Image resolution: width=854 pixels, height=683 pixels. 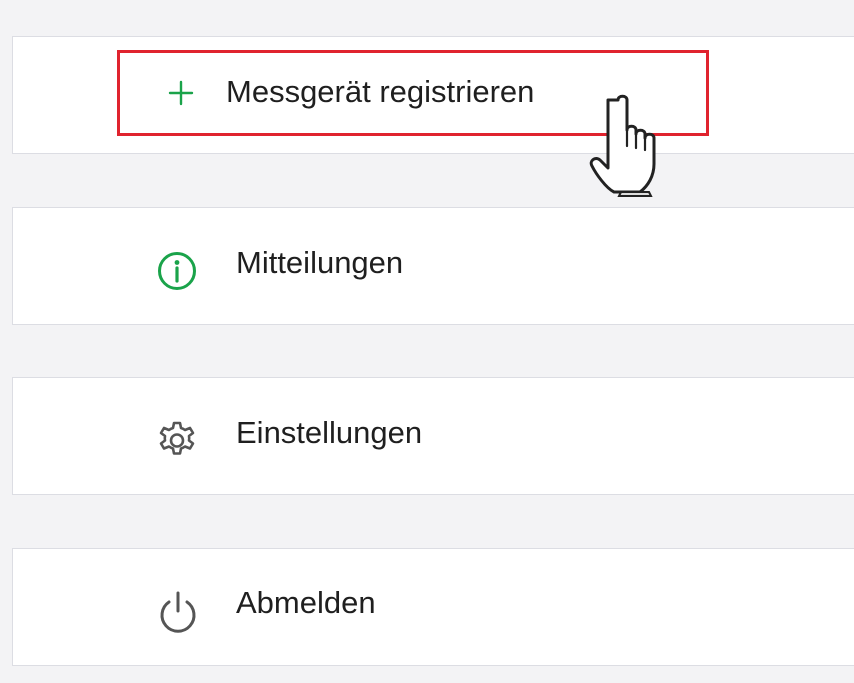 I want to click on menu-item-label-logout: Abmelden, so click(x=306, y=603).